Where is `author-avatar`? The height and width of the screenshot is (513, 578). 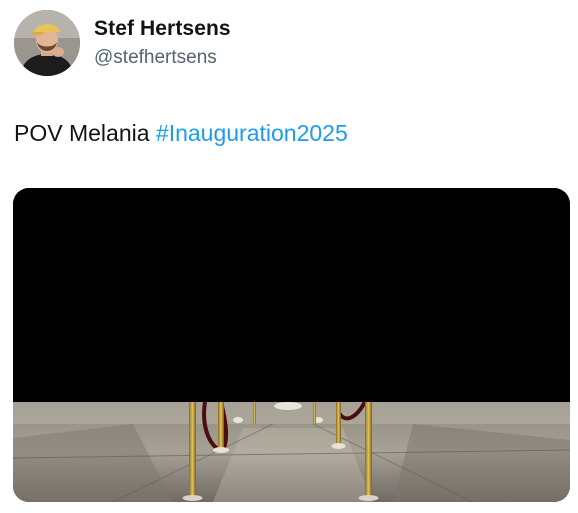 author-avatar is located at coordinates (47, 43).